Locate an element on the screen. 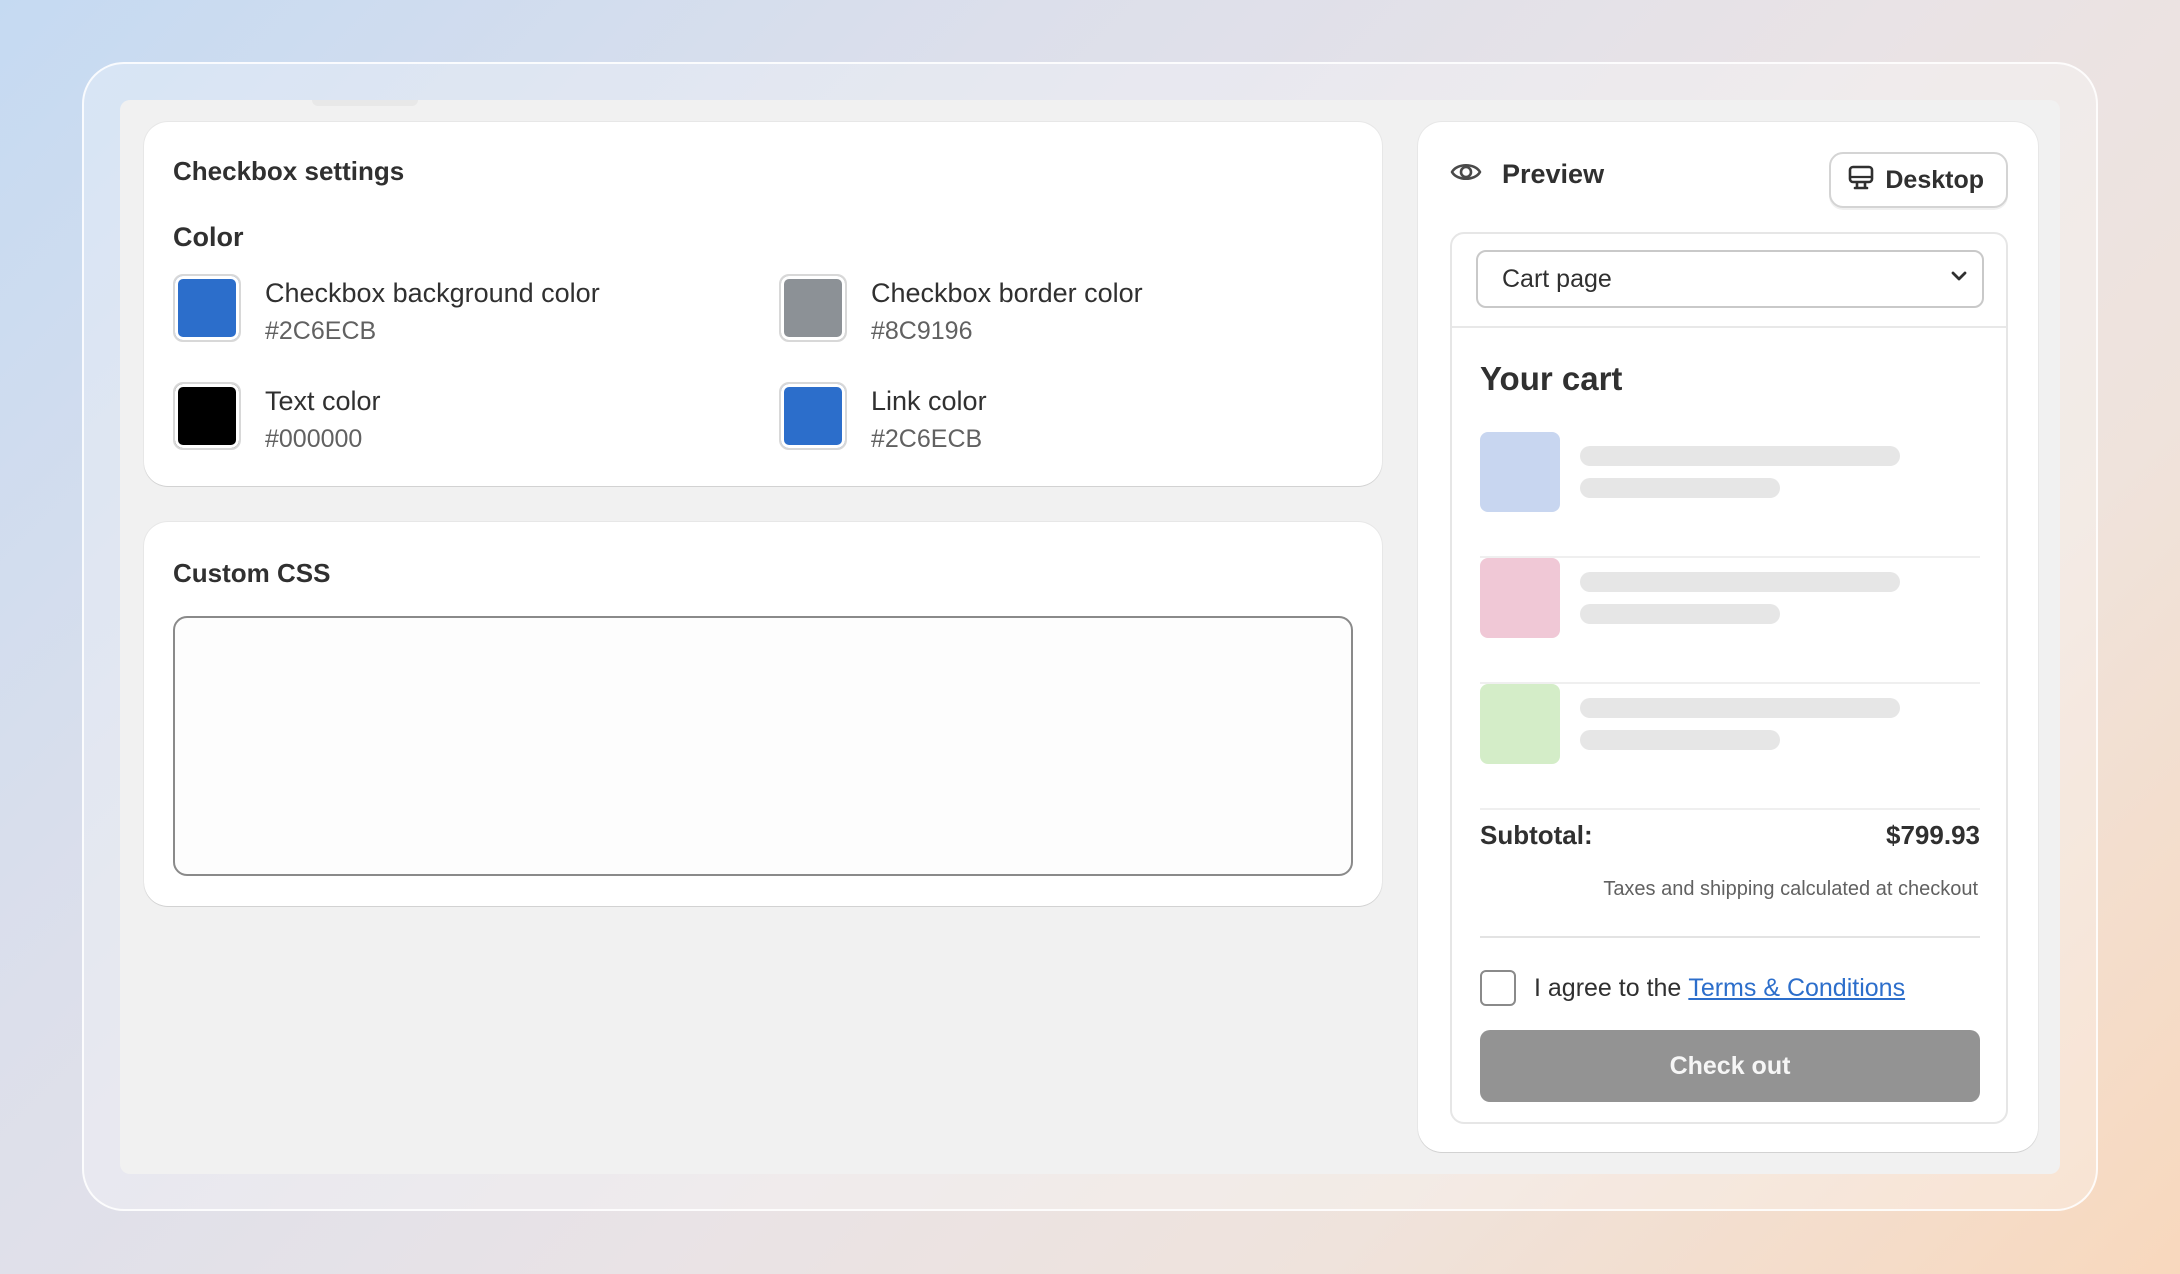  chevron-down-icon is located at coordinates (1959, 279).